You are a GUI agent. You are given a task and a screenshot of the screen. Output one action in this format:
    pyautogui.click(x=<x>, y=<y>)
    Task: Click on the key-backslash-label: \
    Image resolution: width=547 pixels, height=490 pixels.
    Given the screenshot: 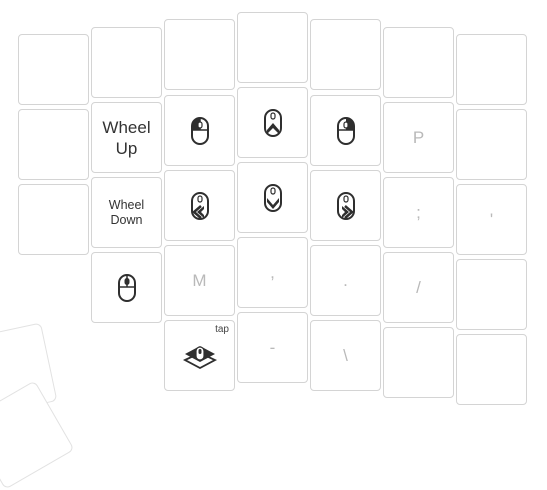 What is the action you would take?
    pyautogui.click(x=345, y=355)
    